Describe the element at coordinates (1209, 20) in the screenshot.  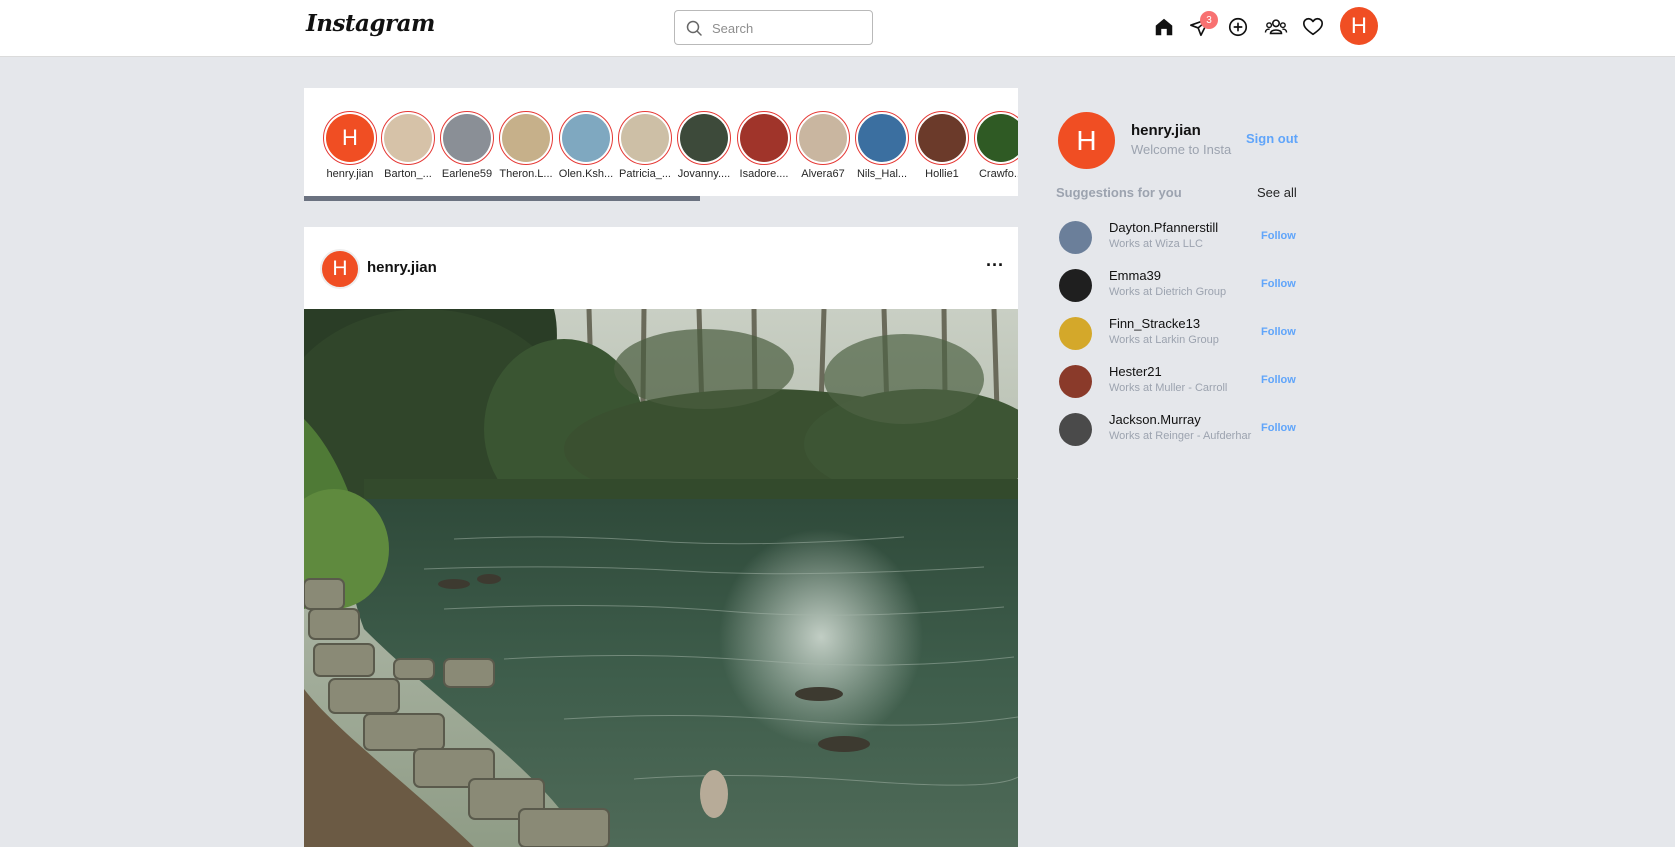
I see `messages-badge: 3` at that location.